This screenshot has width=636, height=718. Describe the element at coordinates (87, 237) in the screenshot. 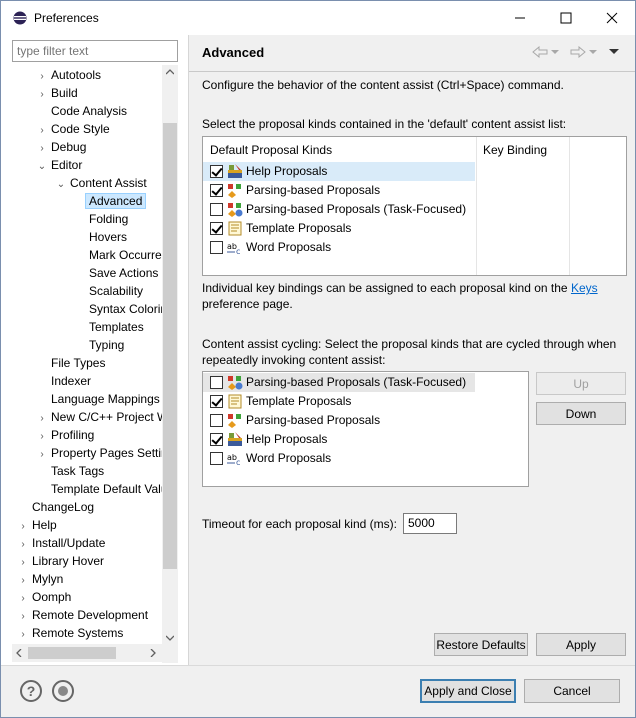

I see `tree-item: Hovers` at that location.